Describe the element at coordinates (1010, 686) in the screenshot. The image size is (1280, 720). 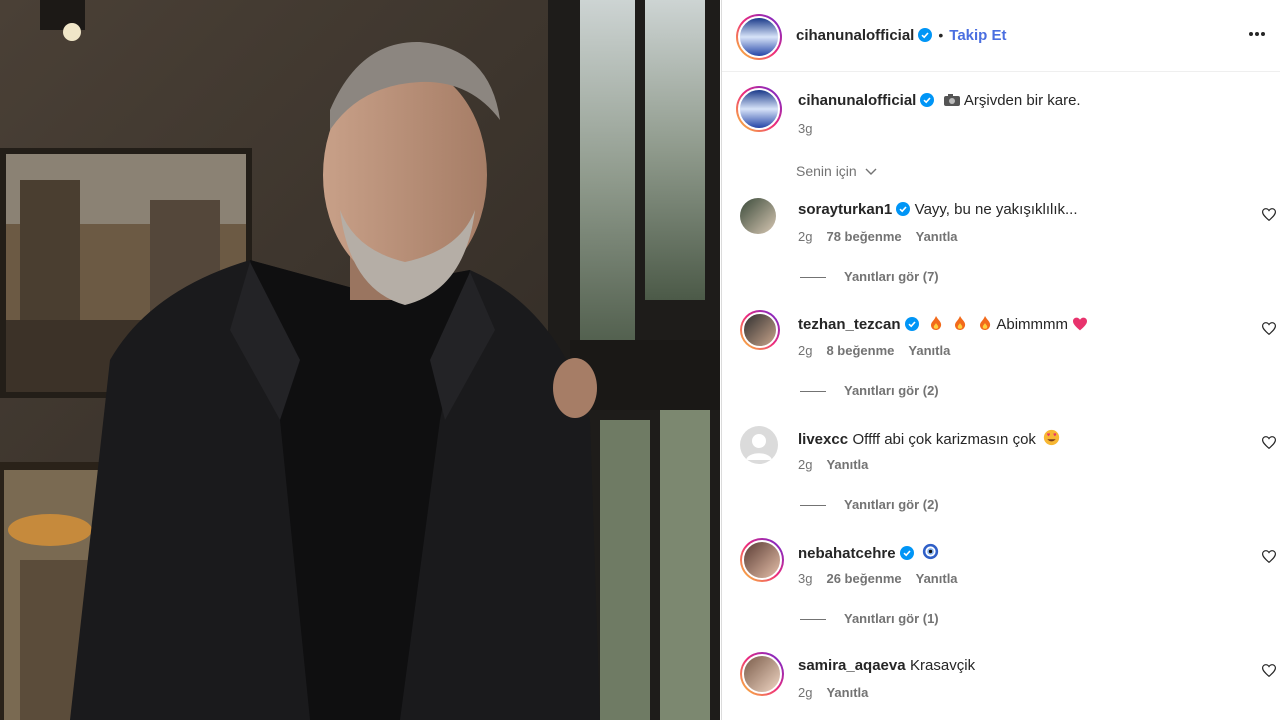
I see `comment-item: samira_aqaeva Krasavçik 2g Yanıtla` at that location.